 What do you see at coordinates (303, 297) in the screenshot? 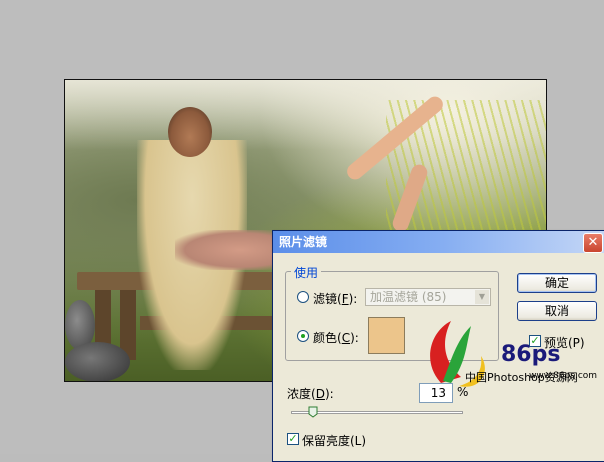
I see `filter-radio` at bounding box center [303, 297].